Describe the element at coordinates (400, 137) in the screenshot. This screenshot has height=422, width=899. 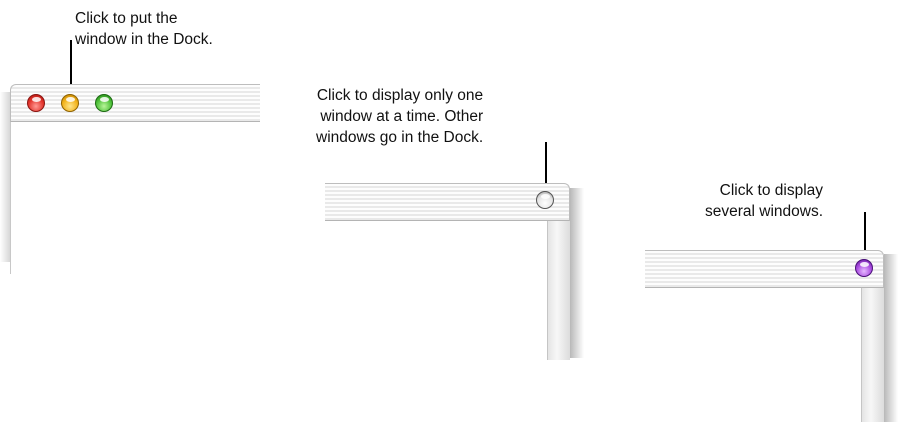
I see `single-window-callout-line-3: windows go in the Dock.` at that location.